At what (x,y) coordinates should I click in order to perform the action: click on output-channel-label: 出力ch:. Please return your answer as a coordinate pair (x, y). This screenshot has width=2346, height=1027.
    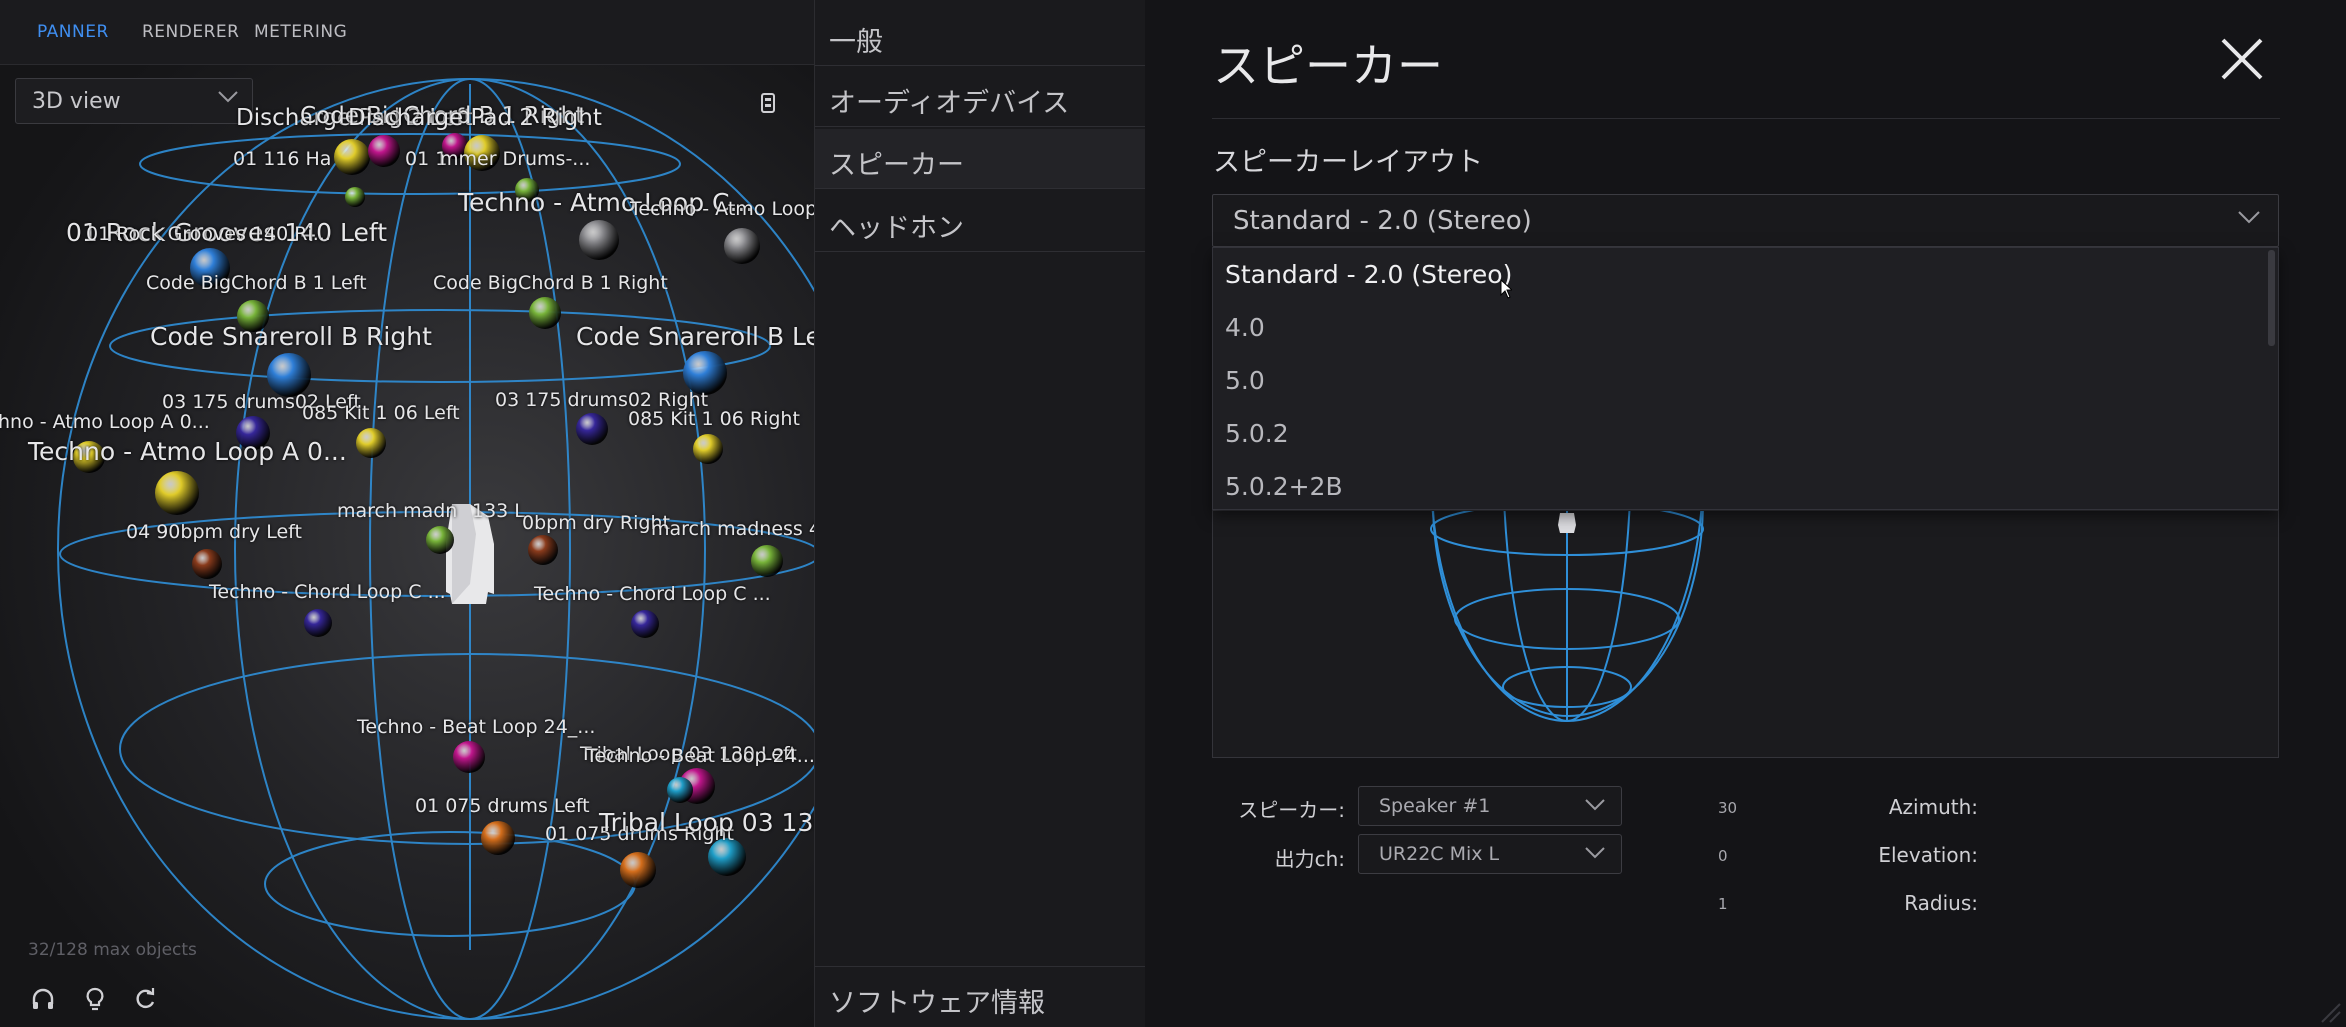
    Looking at the image, I should click on (1309, 859).